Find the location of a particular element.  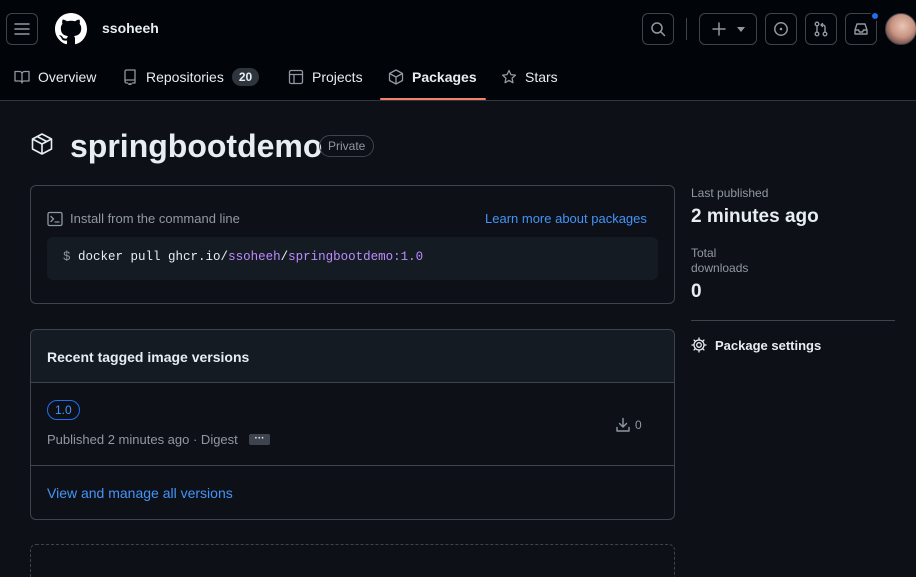

tab-repositories: Repositories 20 is located at coordinates (191, 77).